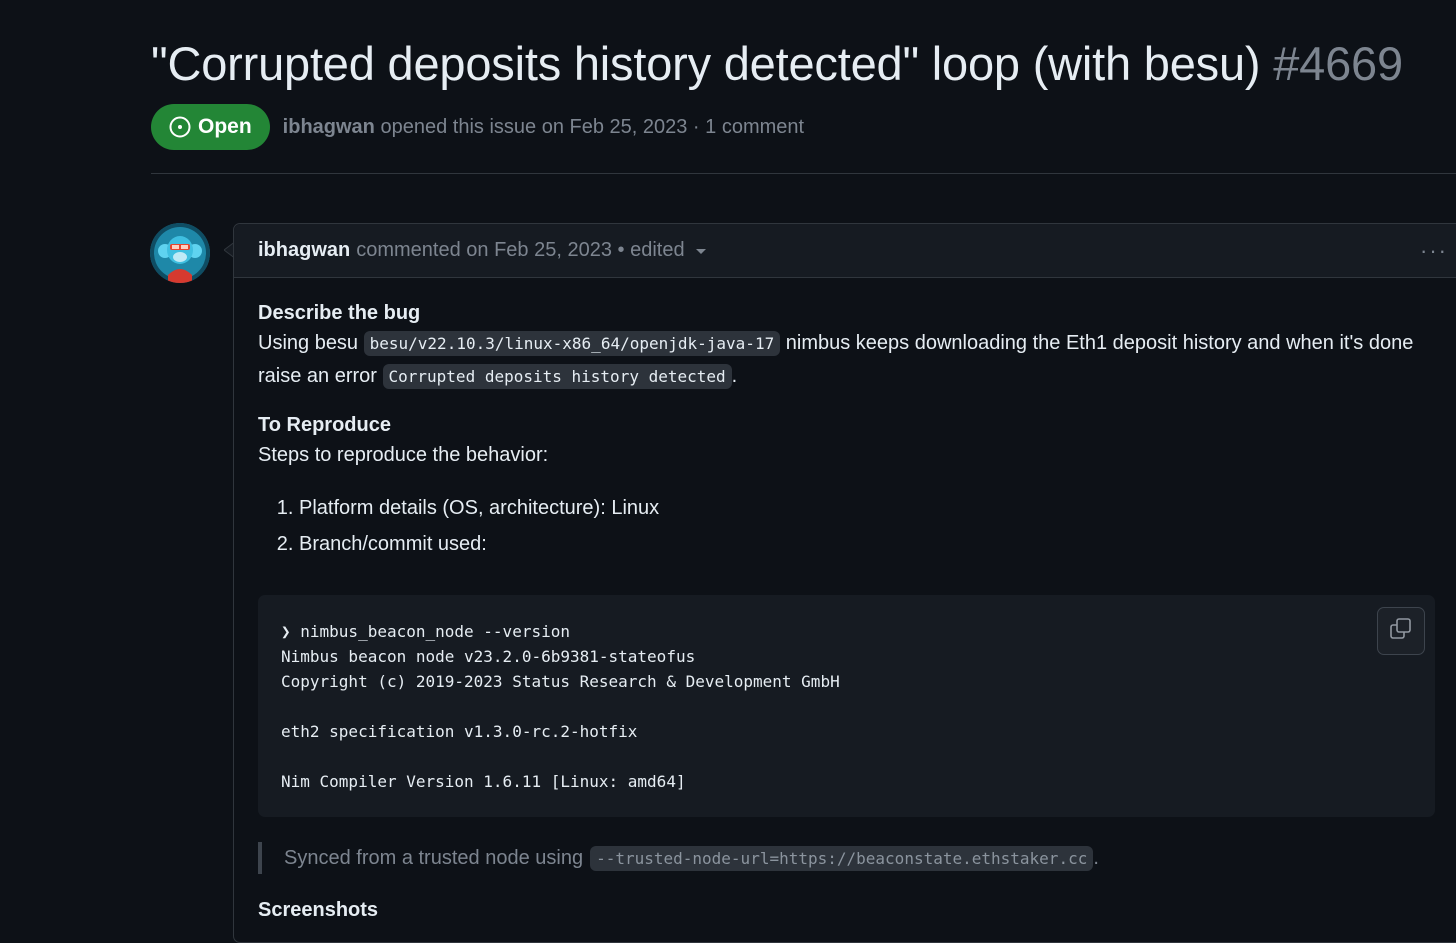 The image size is (1456, 943). Describe the element at coordinates (434, 857) in the screenshot. I see `quote-text: Synced from a trusted node using` at that location.